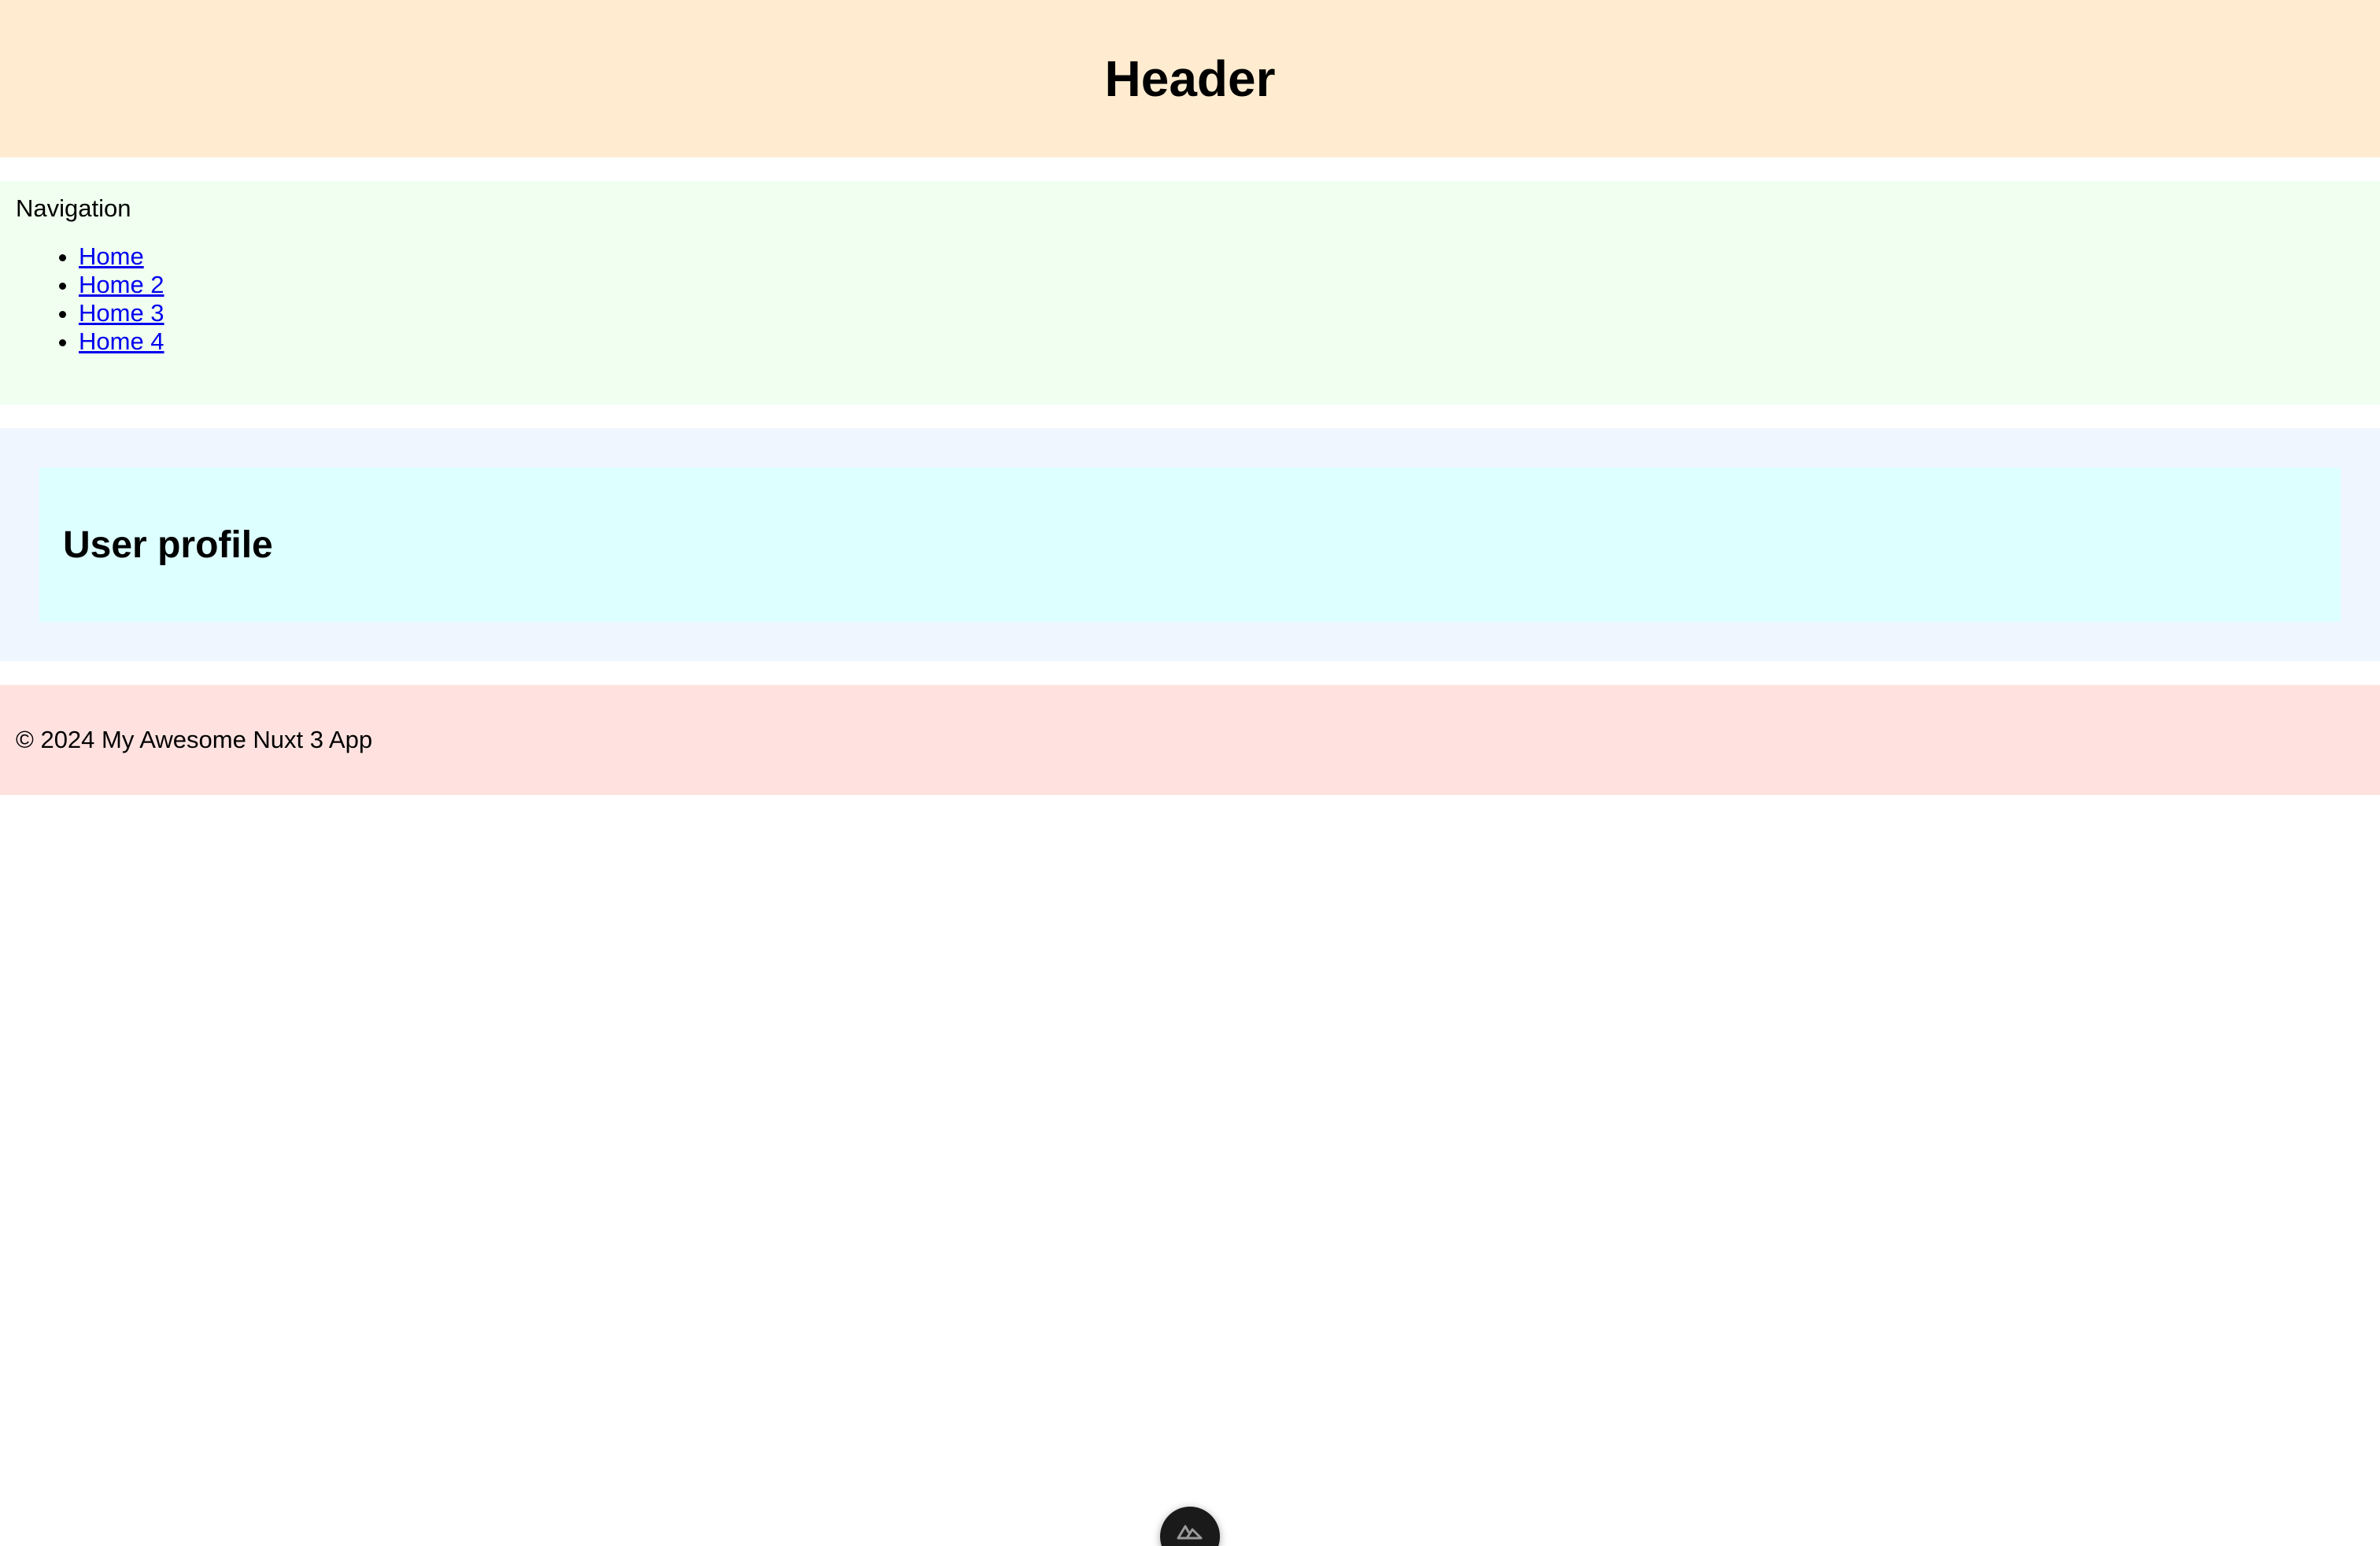  I want to click on nav-link-home-4: Home 4, so click(122, 341).